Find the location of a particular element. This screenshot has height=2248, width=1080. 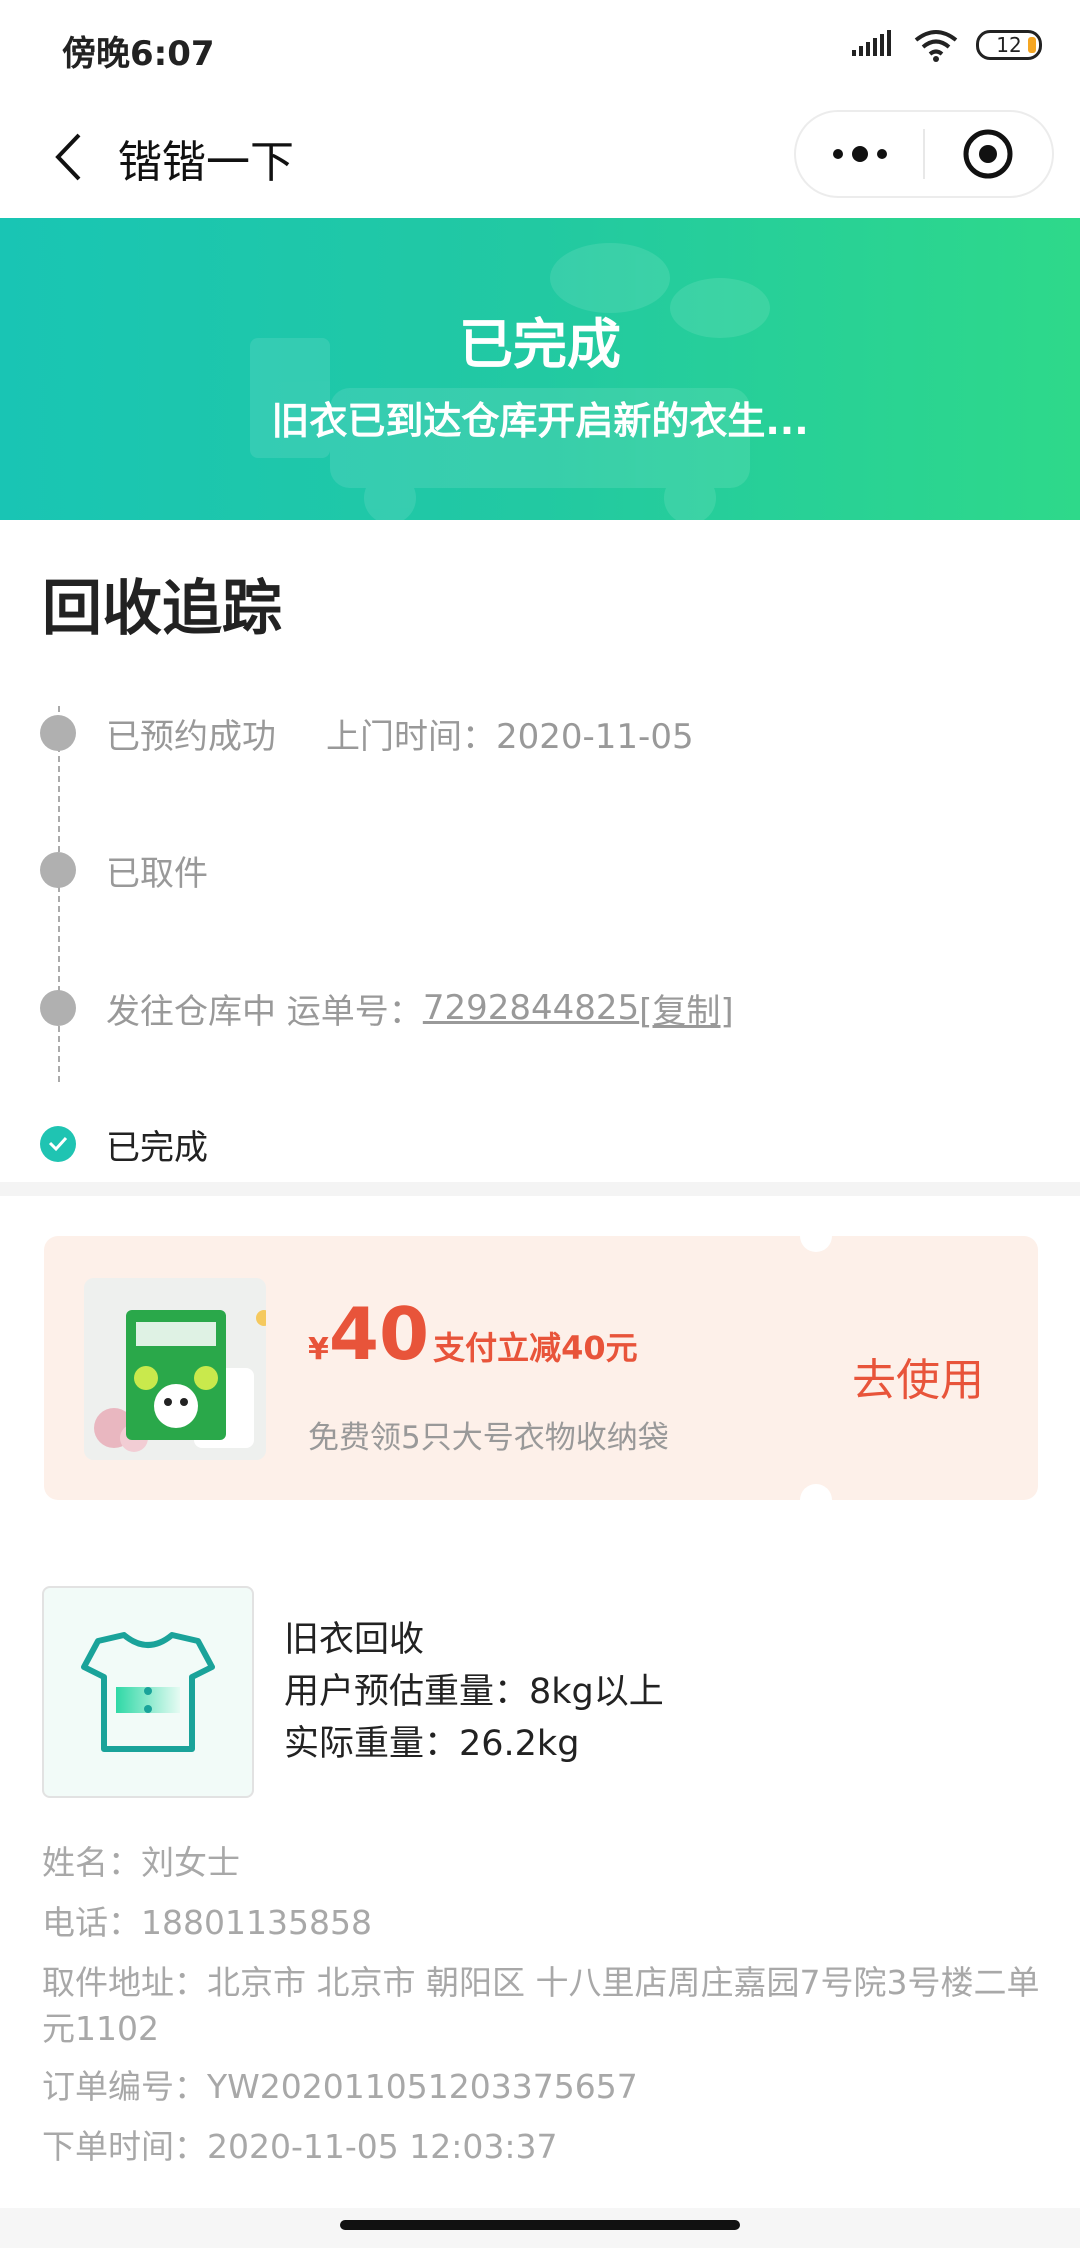

order-time: 下单时间：2020-11-05 12:03:37 is located at coordinates (300, 2146).